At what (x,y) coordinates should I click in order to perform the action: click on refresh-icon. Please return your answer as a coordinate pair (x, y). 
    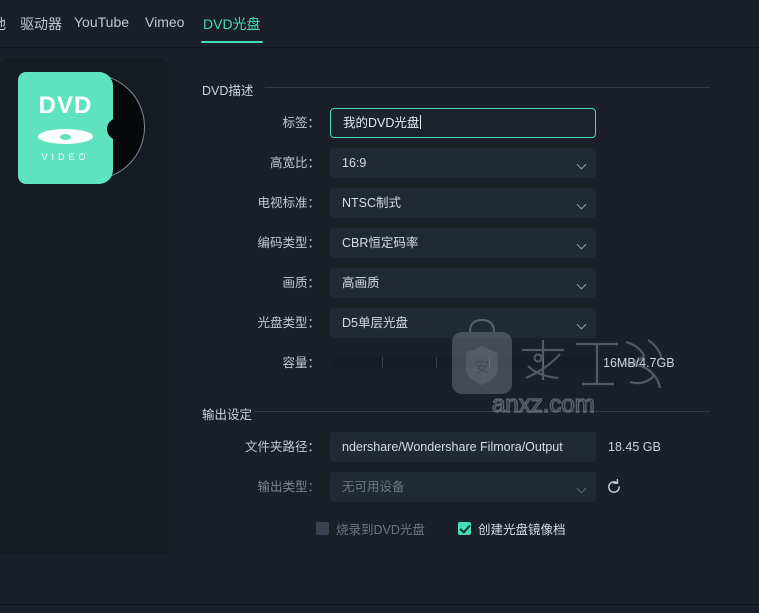
    Looking at the image, I should click on (614, 487).